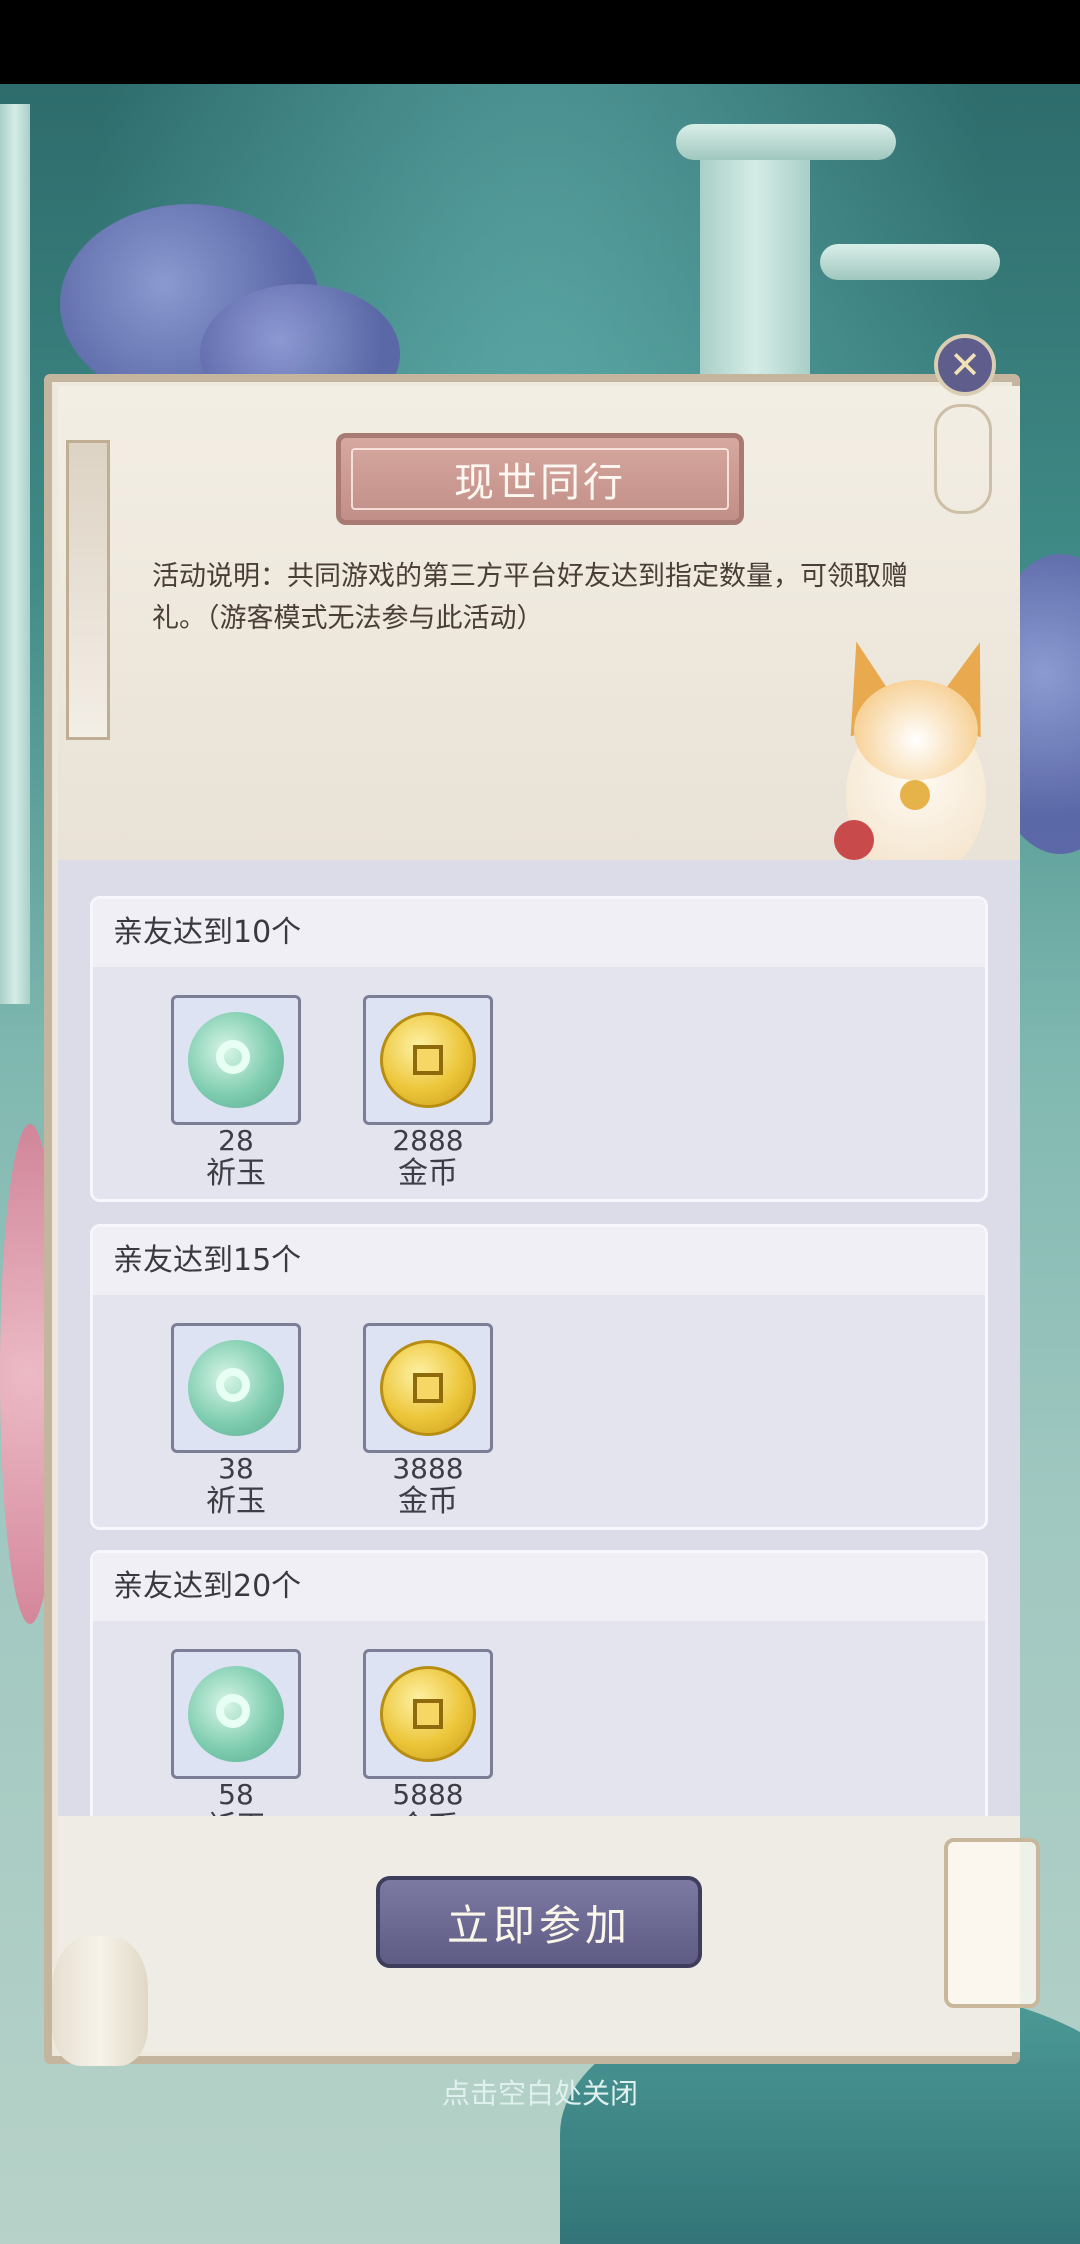 The width and height of the screenshot is (1080, 2244). What do you see at coordinates (428, 1468) in the screenshot?
I see `item-count: 3888` at bounding box center [428, 1468].